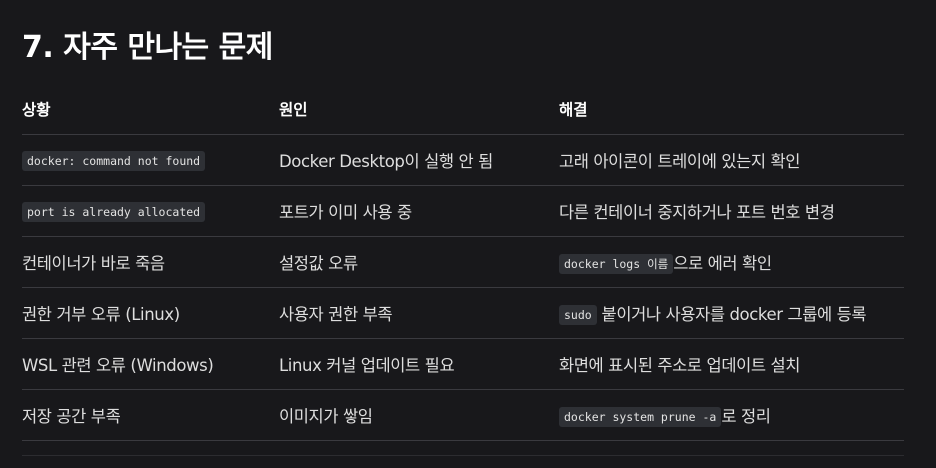 Image resolution: width=936 pixels, height=468 pixels. I want to click on cell-fix: docker system prune -a 로 정리, so click(731, 415).